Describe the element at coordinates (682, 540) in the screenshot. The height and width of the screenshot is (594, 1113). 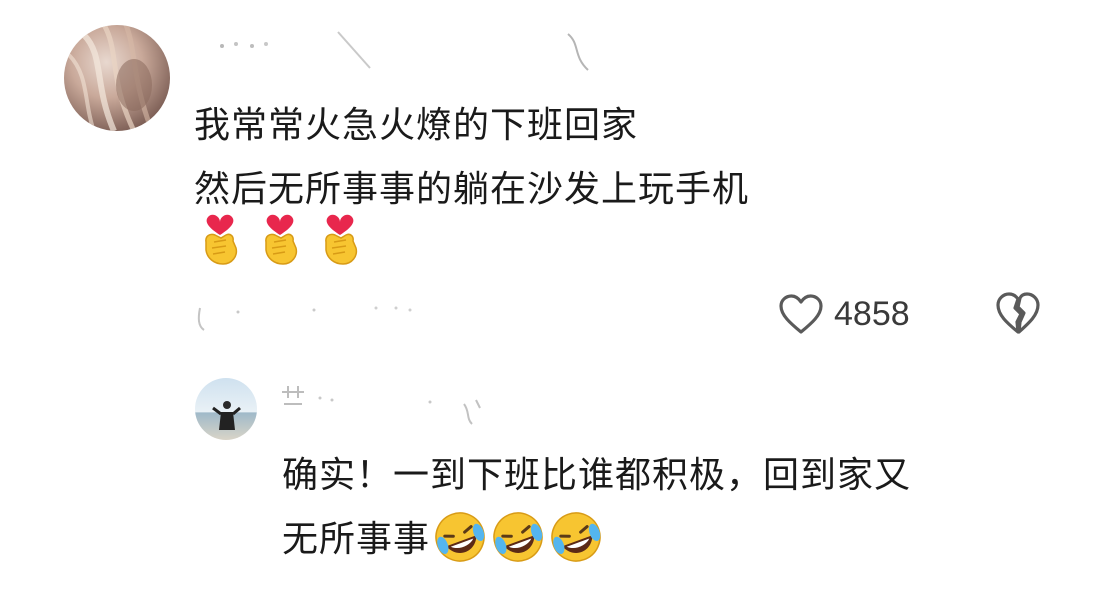
I see `reply-line: 无所事事` at that location.